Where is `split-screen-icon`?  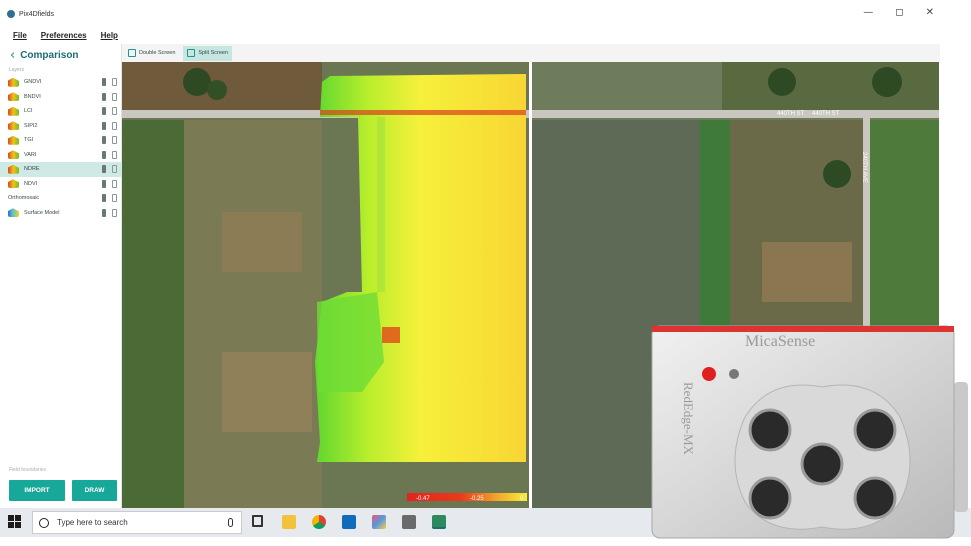 split-screen-icon is located at coordinates (191, 53).